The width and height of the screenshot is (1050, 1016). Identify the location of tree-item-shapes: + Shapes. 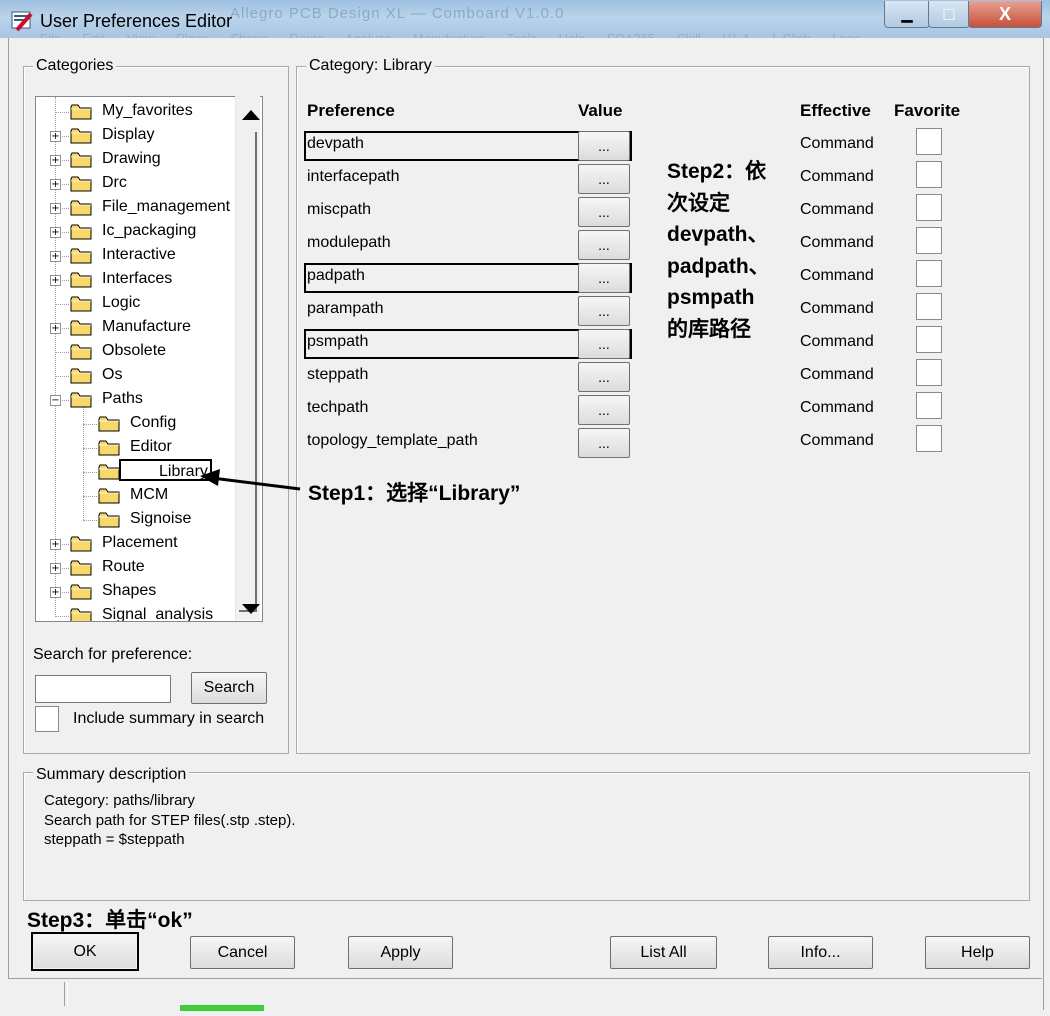
(149, 592).